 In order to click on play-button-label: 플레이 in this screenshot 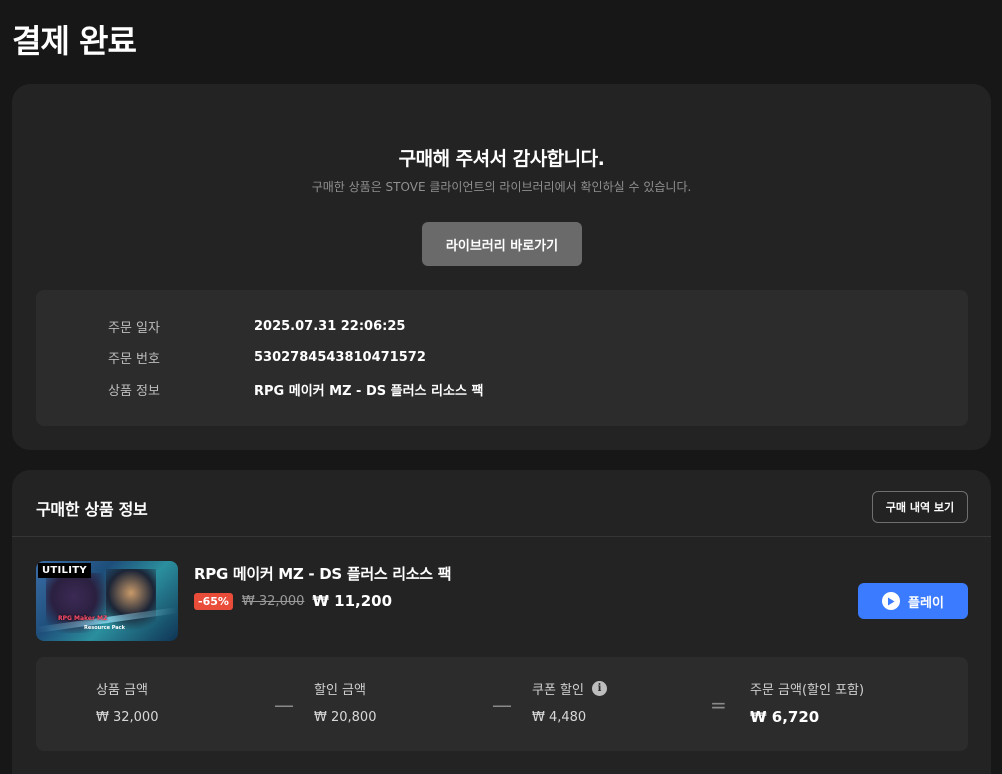, I will do `click(926, 603)`.